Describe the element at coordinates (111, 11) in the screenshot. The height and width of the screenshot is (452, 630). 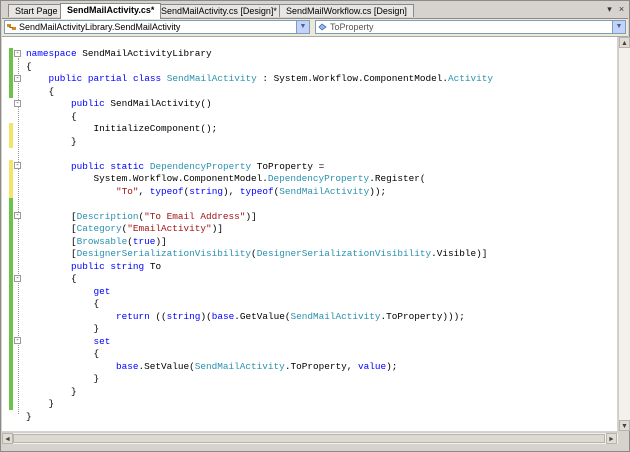
I see `tab-sendmailactivity-cs: SendMailActivity.cs*` at that location.